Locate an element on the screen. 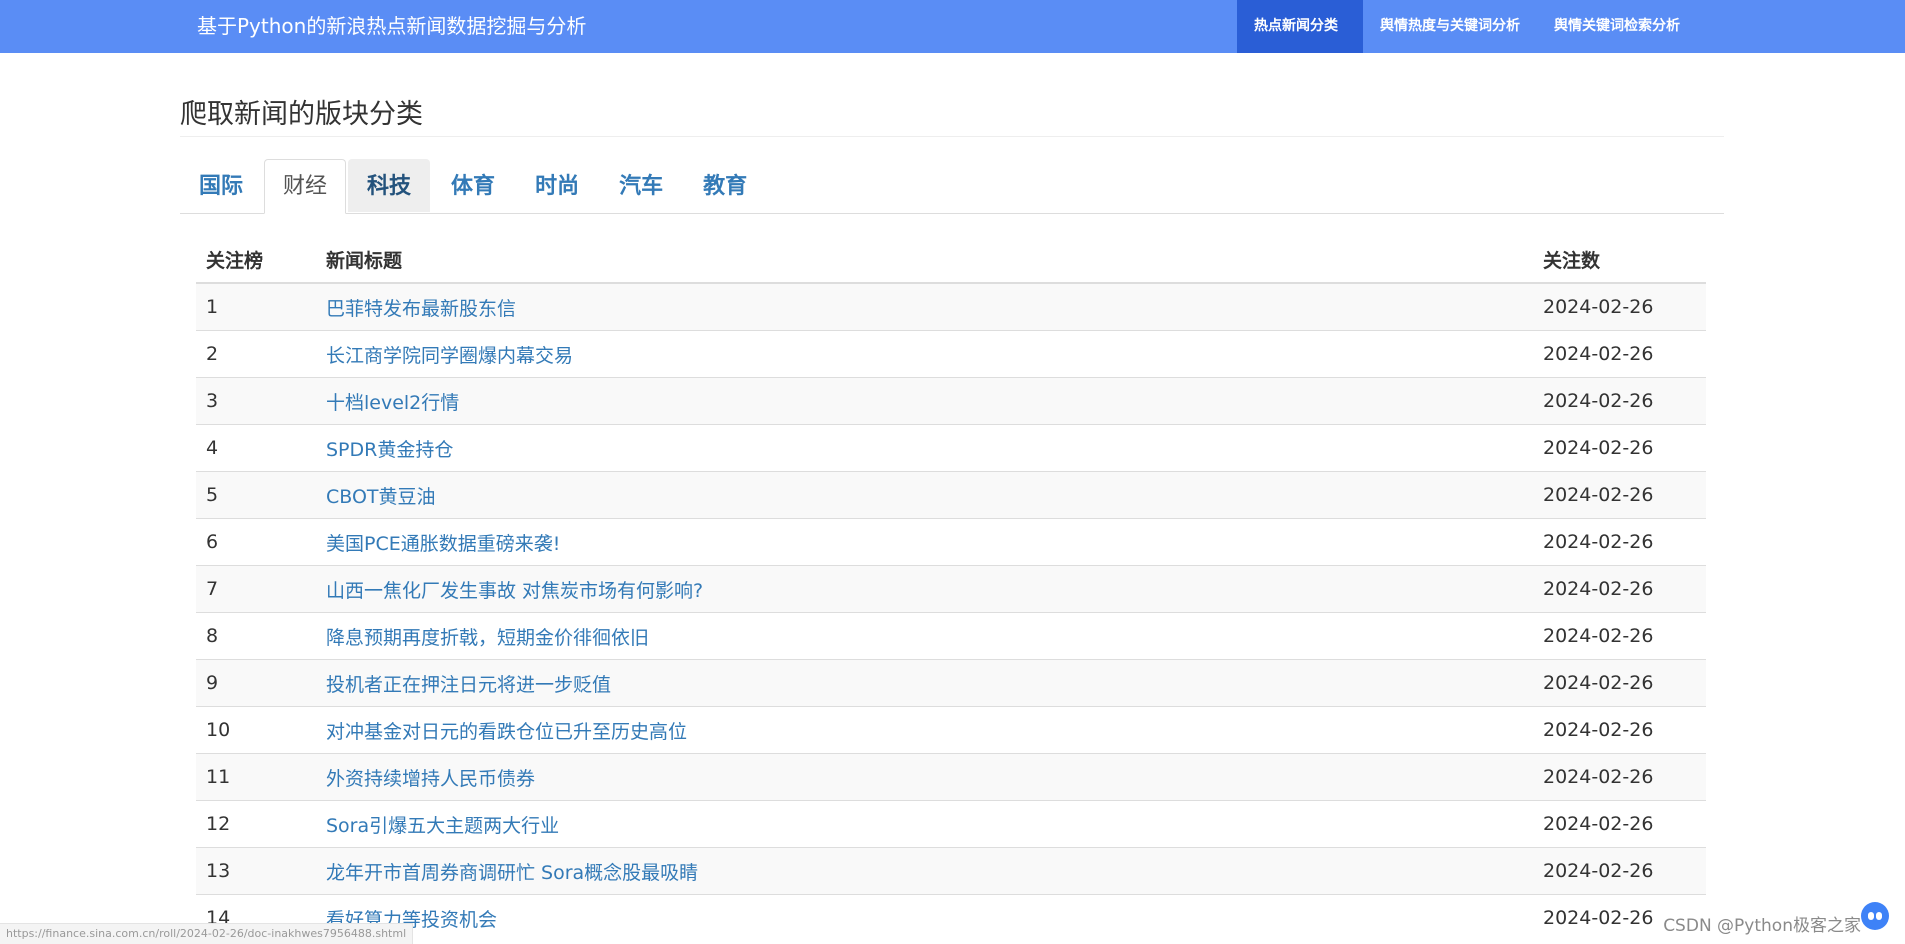 Image resolution: width=1905 pixels, height=944 pixels. table-row: 8 降息预期再度折戟，短期金价徘徊依旧 2024-02-26 is located at coordinates (951, 636).